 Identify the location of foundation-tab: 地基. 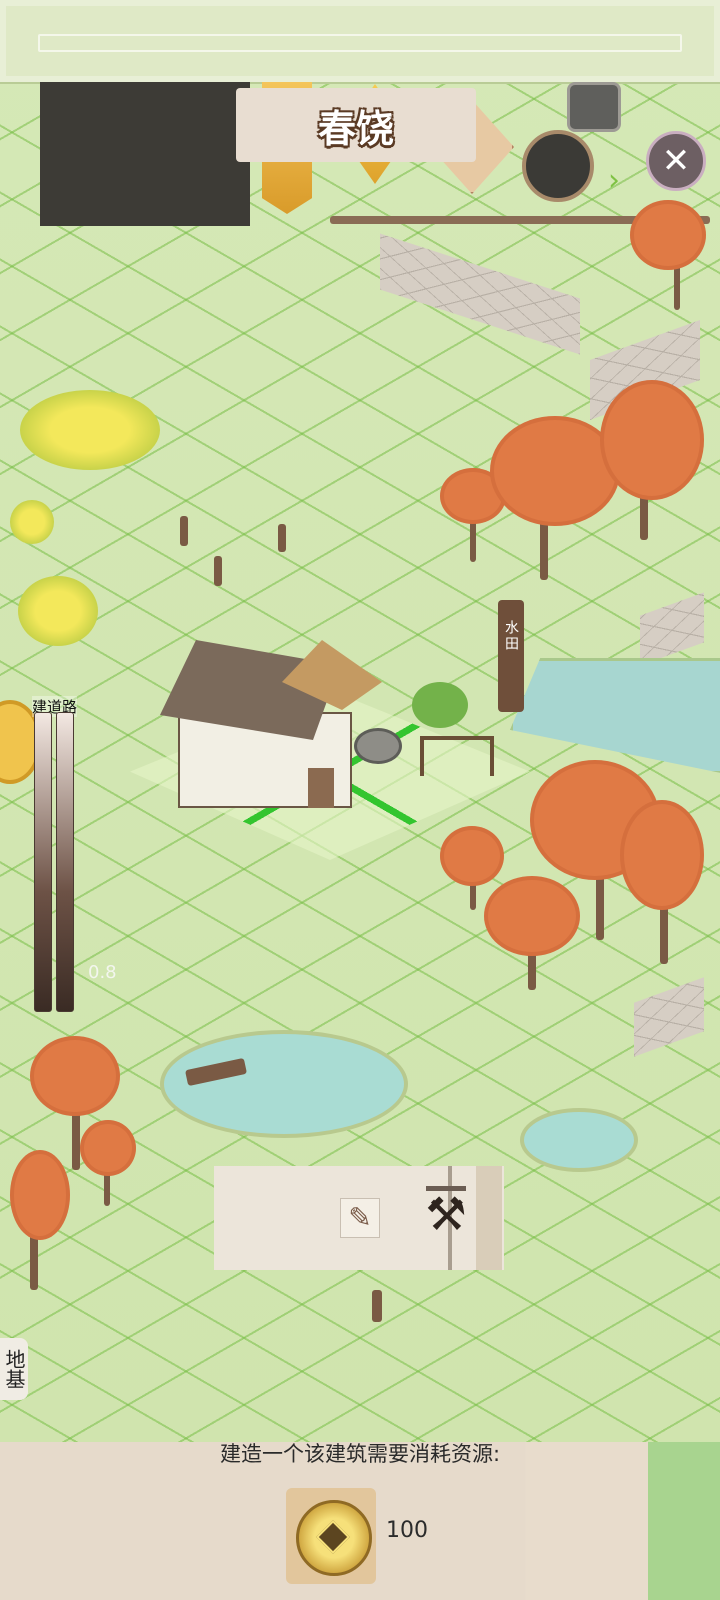
(14, 1369).